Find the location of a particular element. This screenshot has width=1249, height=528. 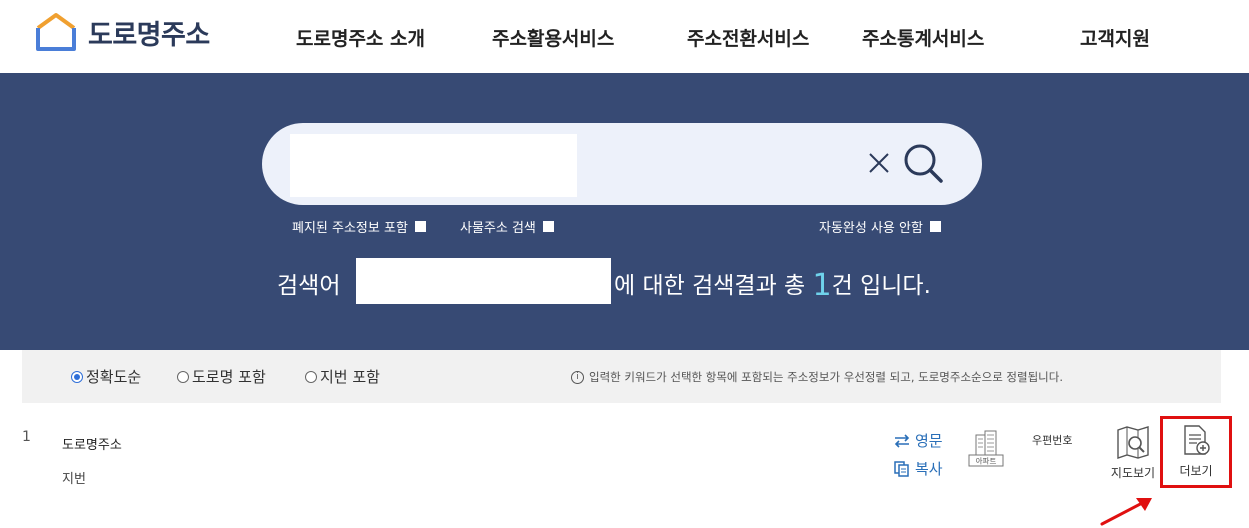

more-details-button: 더보기 is located at coordinates (1196, 452).